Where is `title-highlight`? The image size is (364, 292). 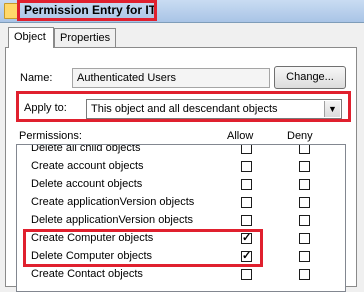
title-highlight is located at coordinates (87, 10).